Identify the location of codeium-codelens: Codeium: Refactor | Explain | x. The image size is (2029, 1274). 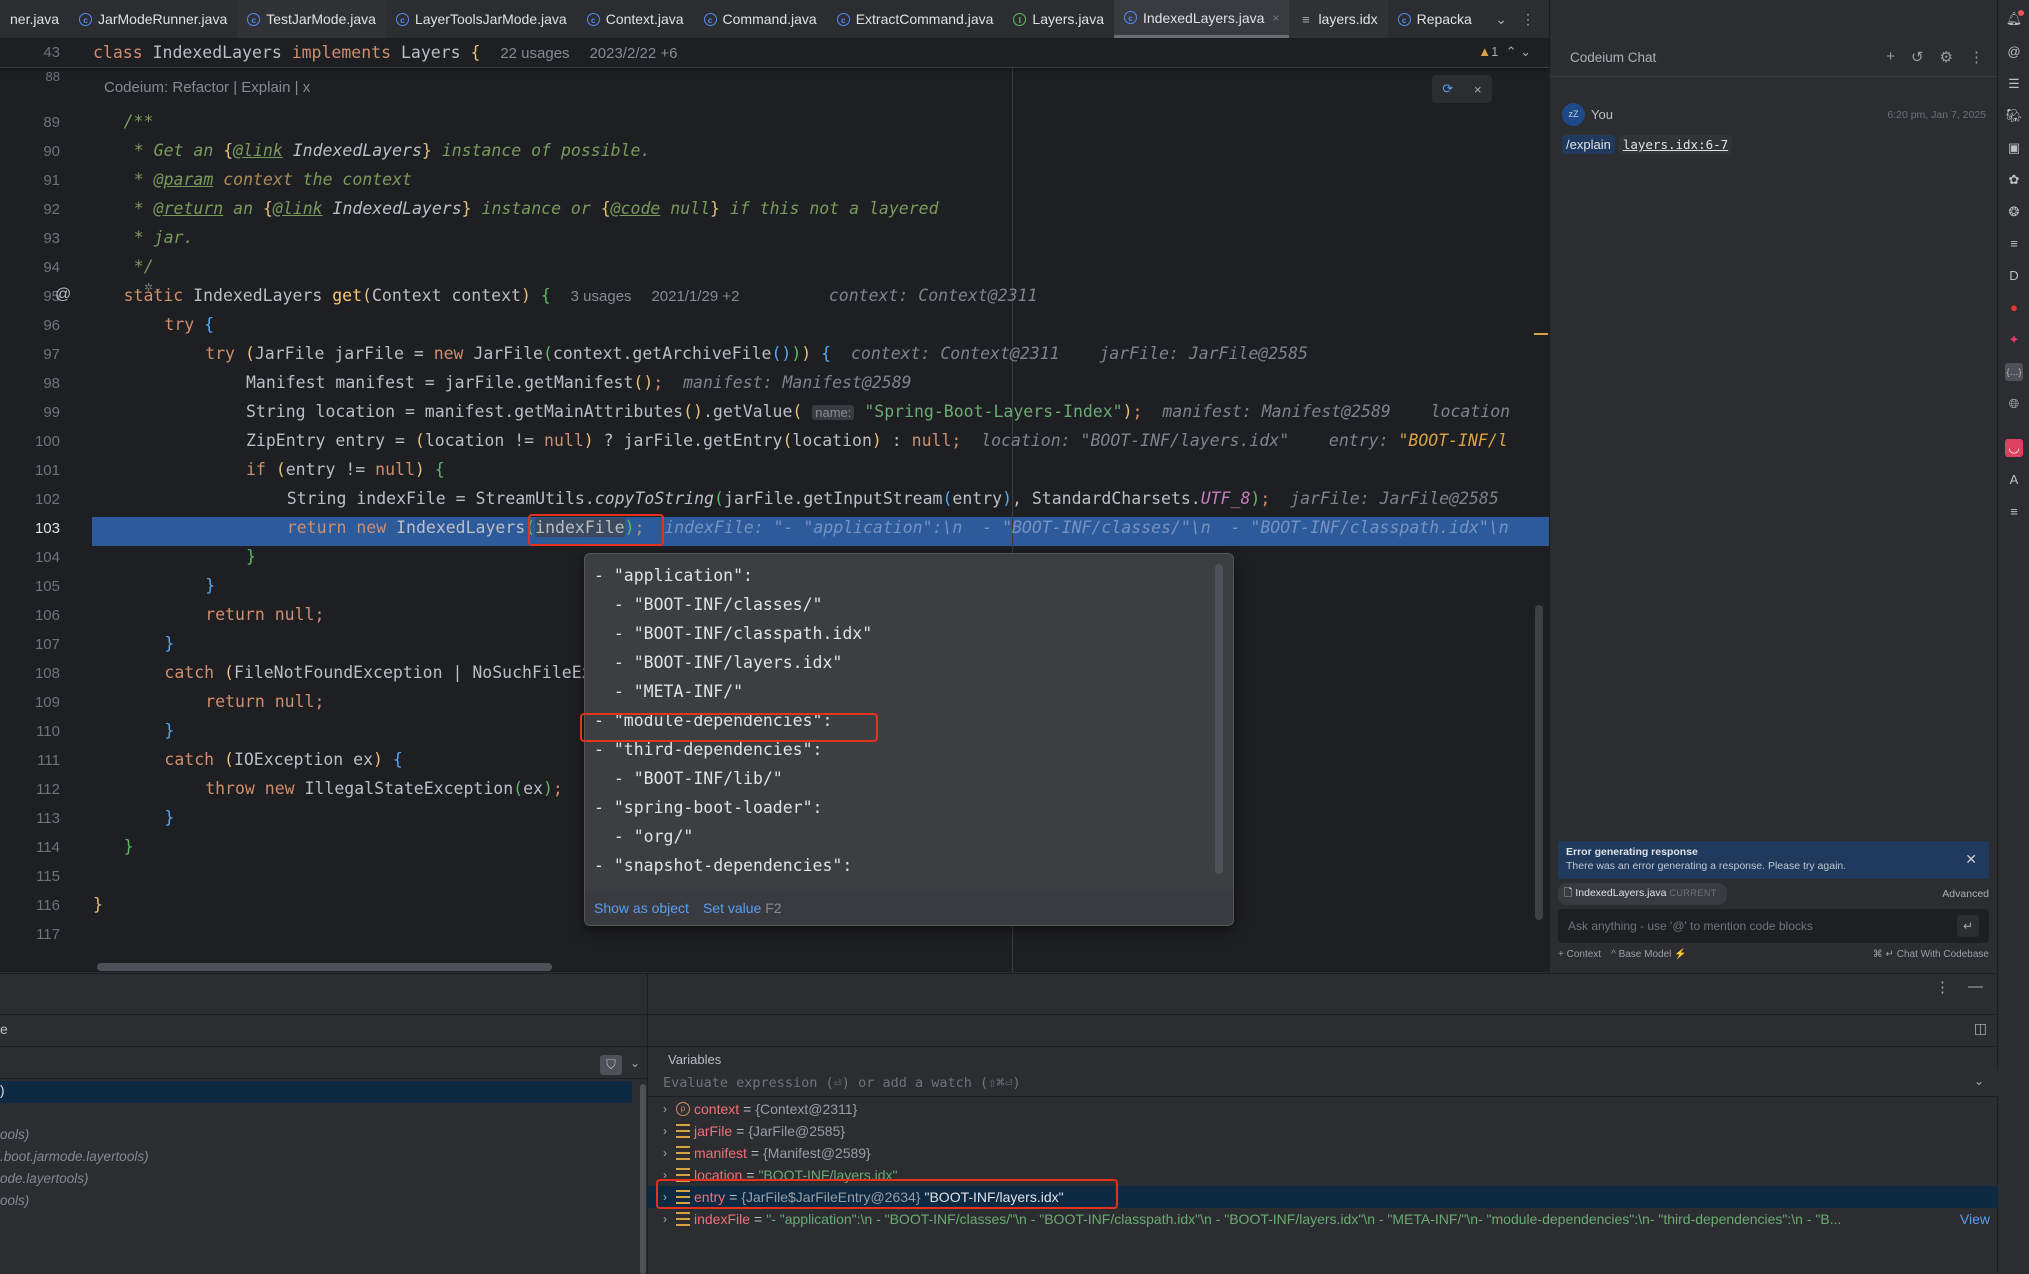
(207, 87).